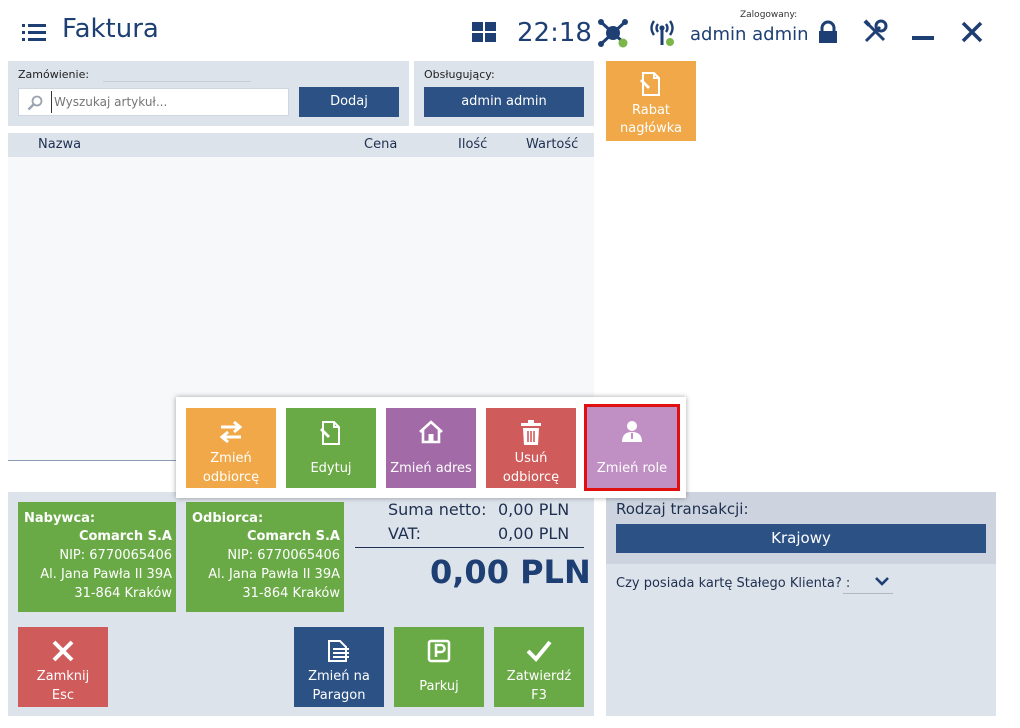  What do you see at coordinates (801, 538) in the screenshot?
I see `transaction-type-select: Krajowy` at bounding box center [801, 538].